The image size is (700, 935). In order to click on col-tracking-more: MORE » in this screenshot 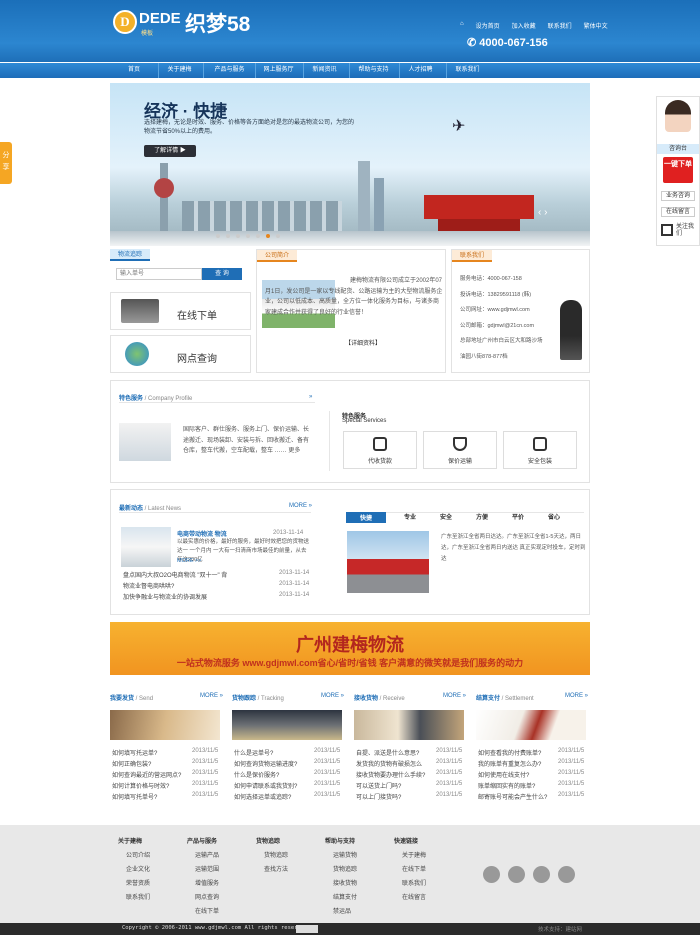, I will do `click(332, 696)`.